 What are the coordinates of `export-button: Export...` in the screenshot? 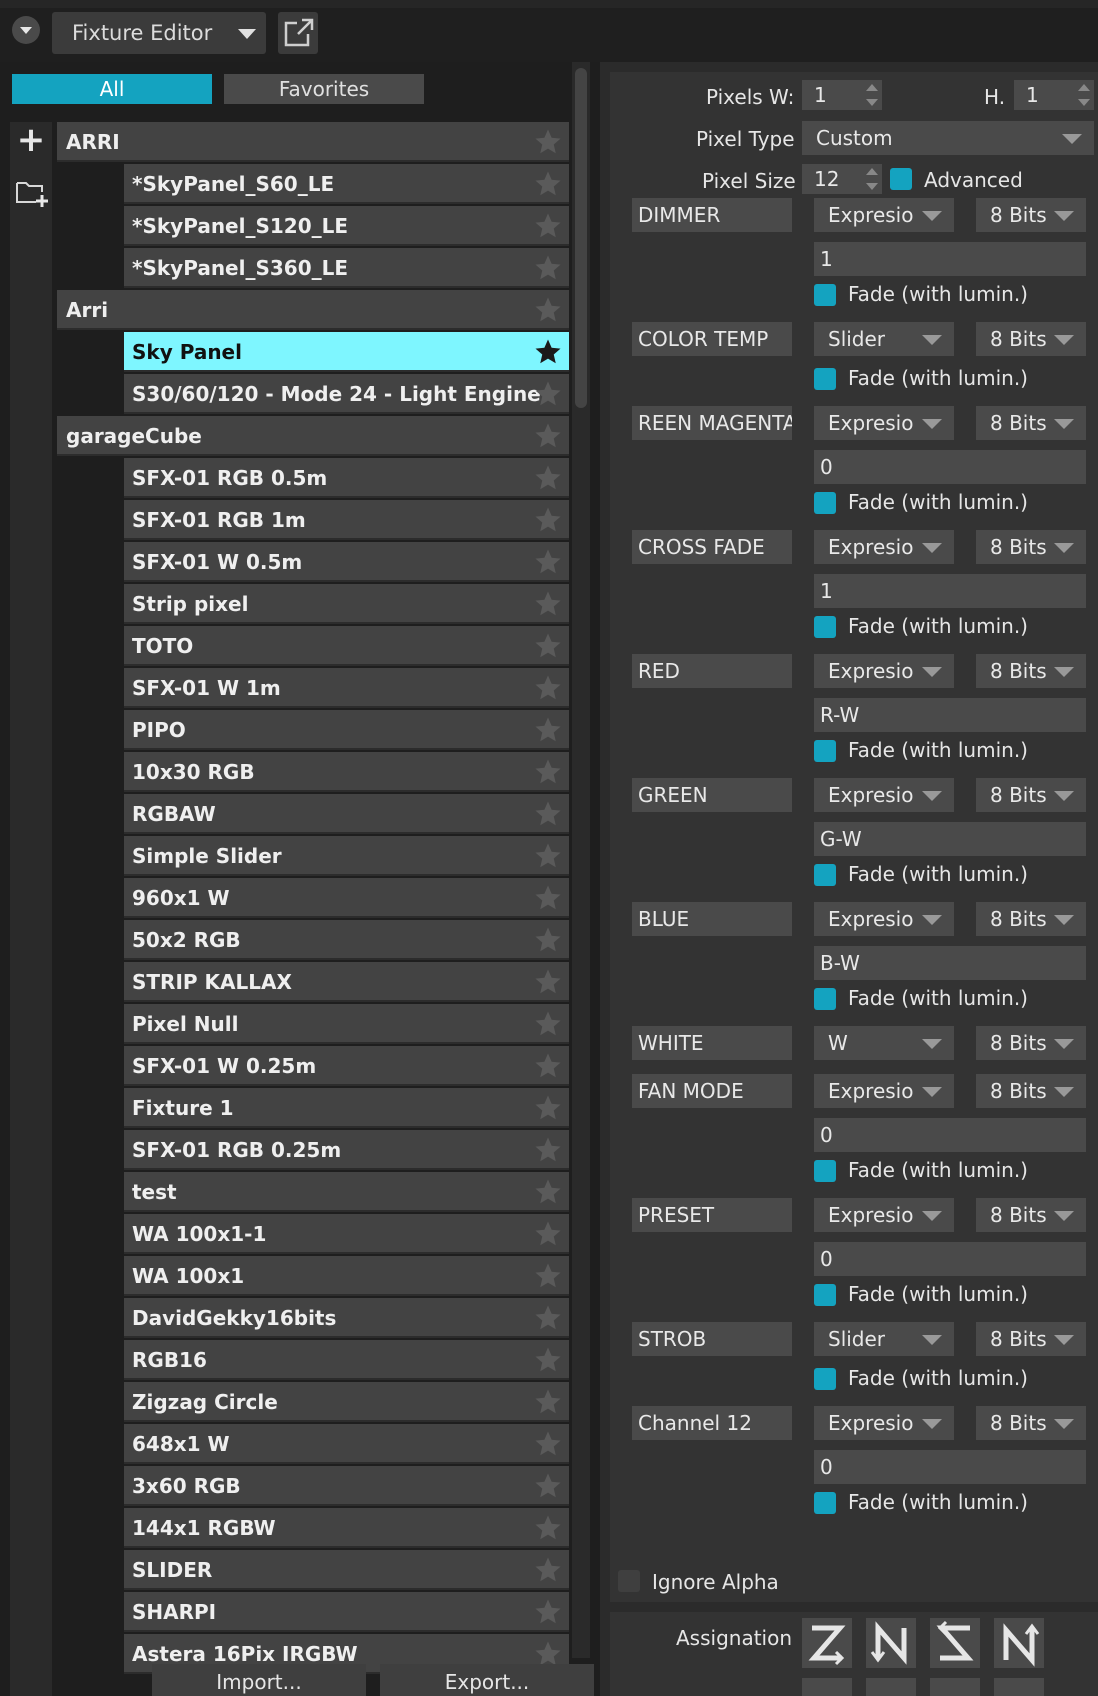 It's located at (487, 1680).